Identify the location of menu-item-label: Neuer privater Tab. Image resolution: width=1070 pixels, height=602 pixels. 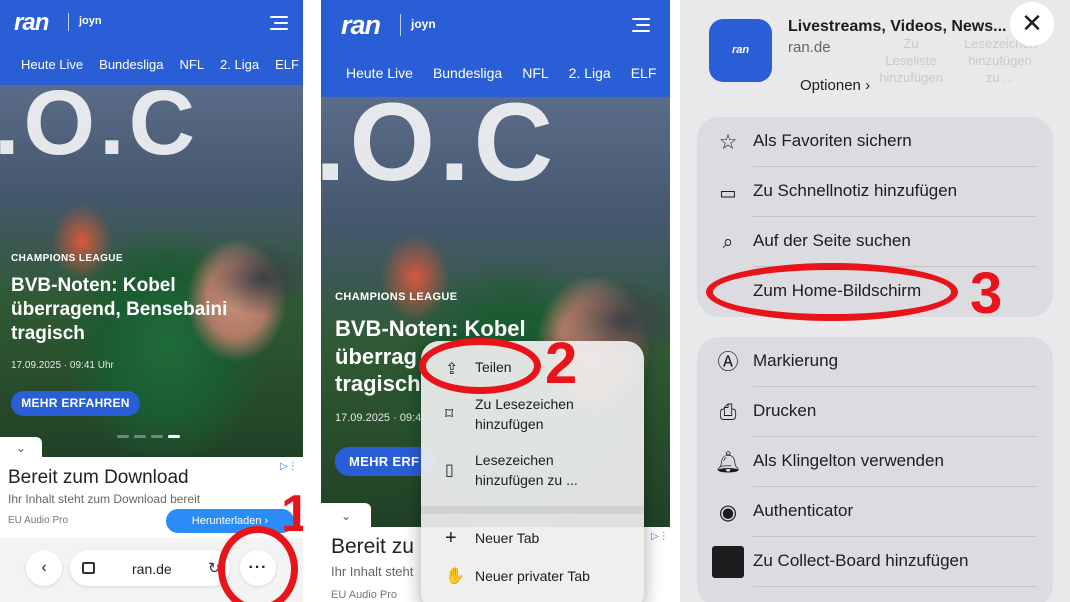
(532, 576).